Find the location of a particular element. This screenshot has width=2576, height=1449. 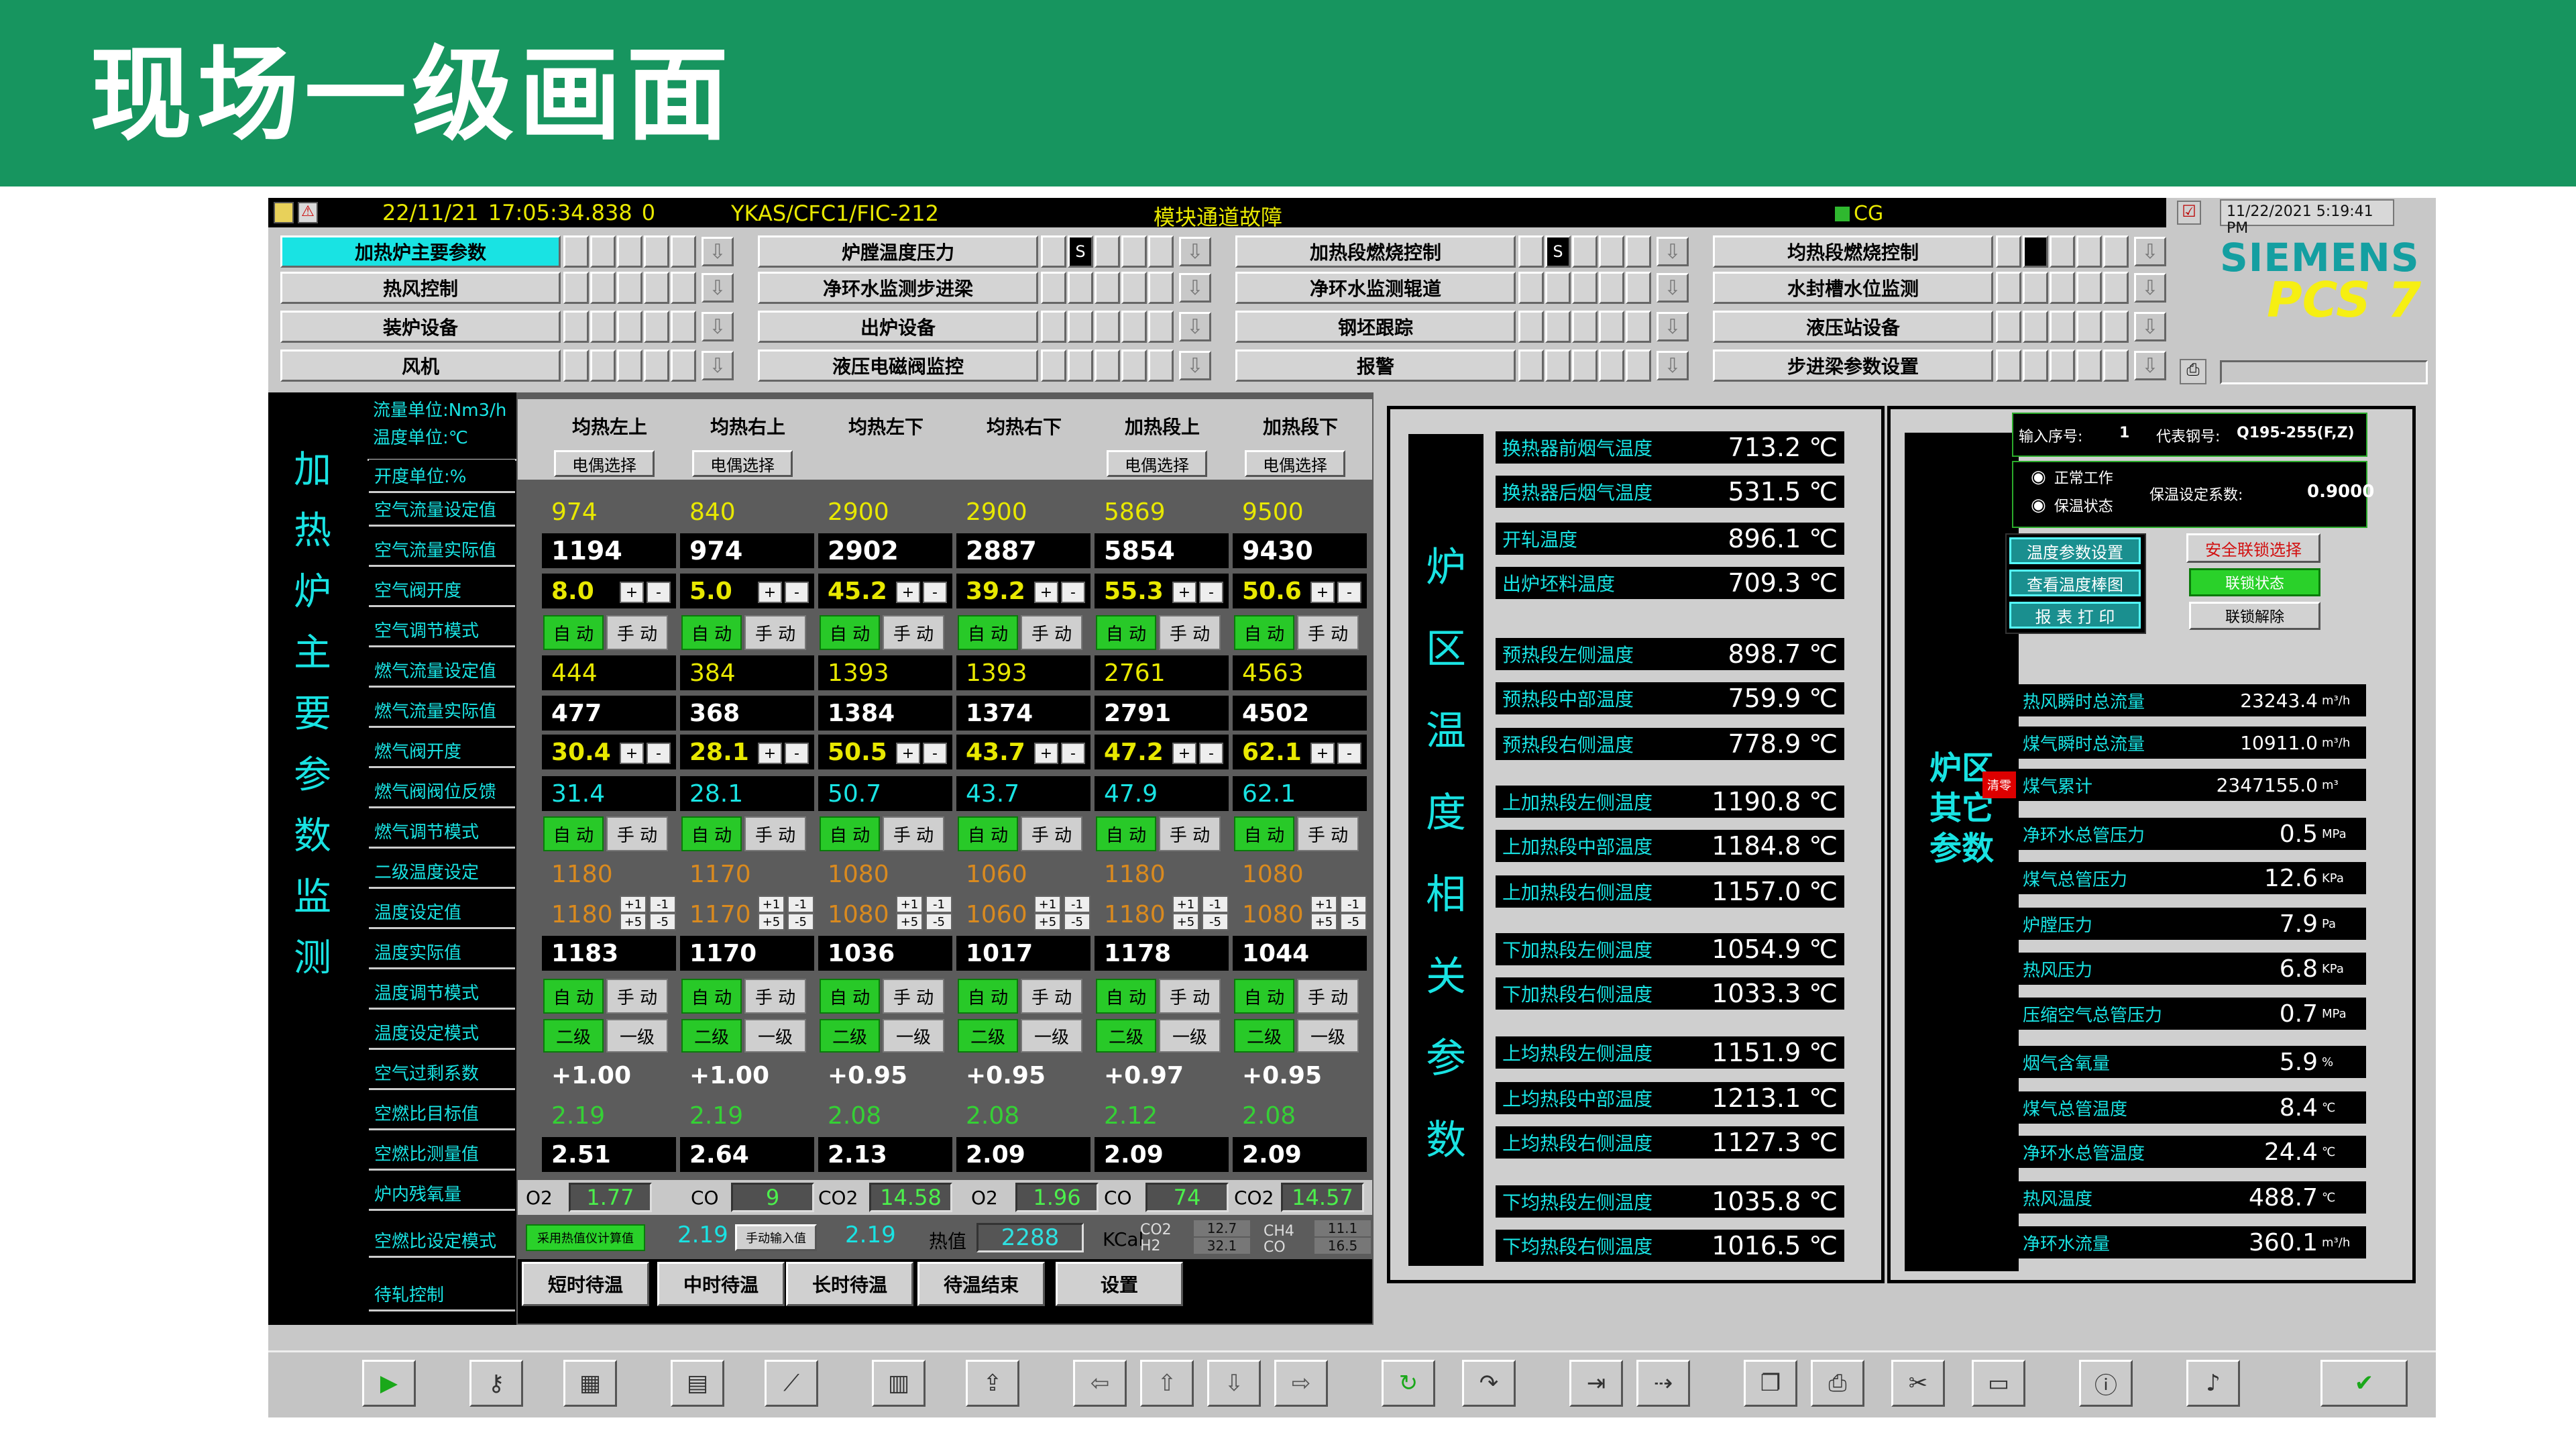

level2-mode-button: 二级 is located at coordinates (850, 1036).